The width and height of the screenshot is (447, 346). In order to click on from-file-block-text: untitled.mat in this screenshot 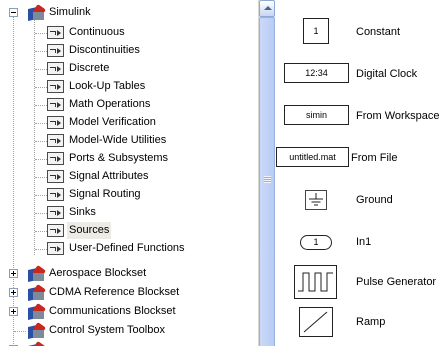, I will do `click(312, 157)`.